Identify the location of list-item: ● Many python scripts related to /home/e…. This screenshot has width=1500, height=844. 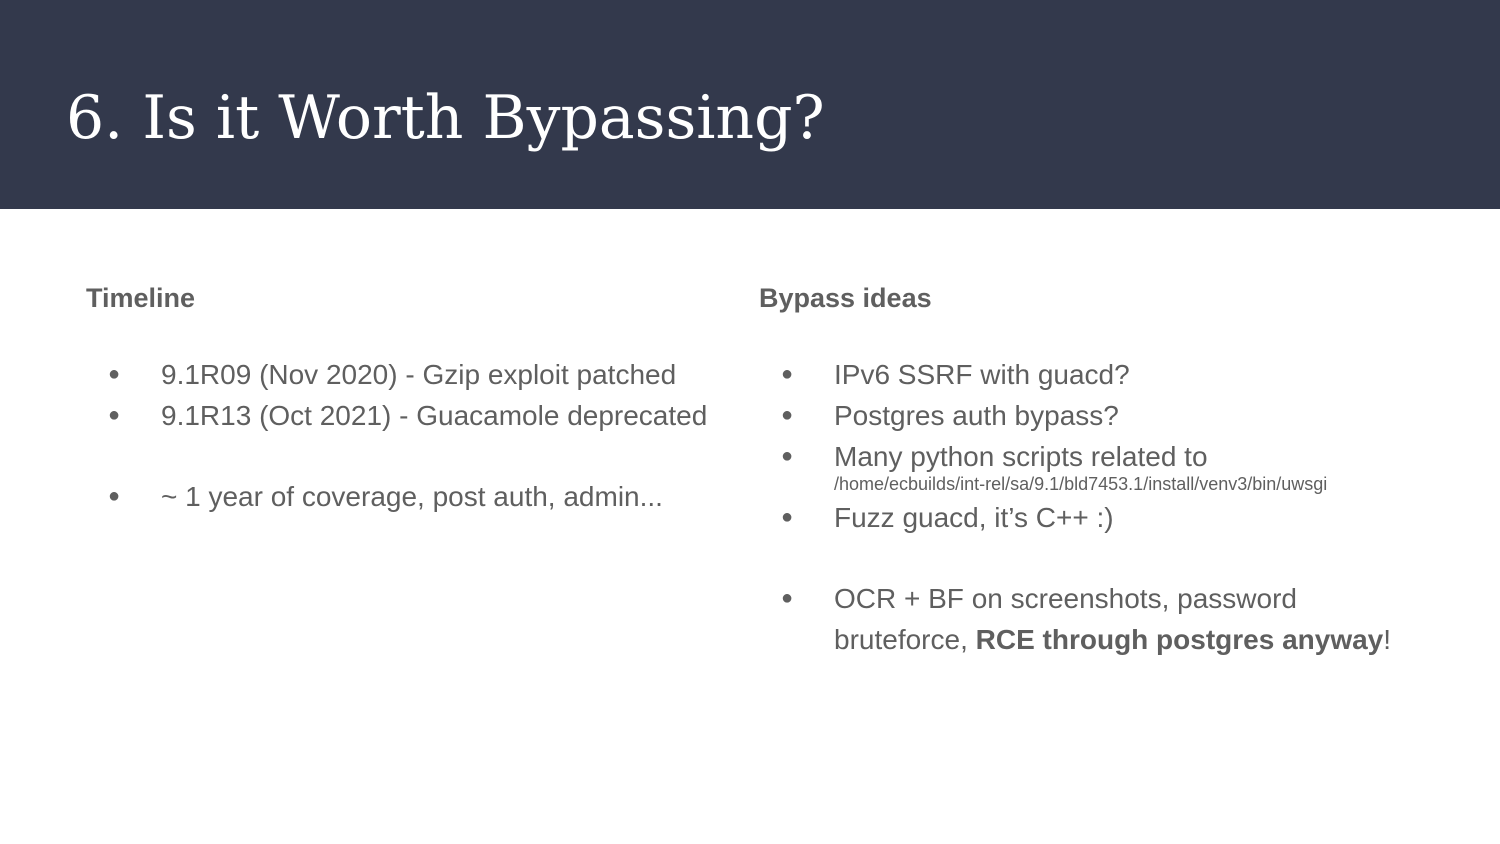
(1109, 466).